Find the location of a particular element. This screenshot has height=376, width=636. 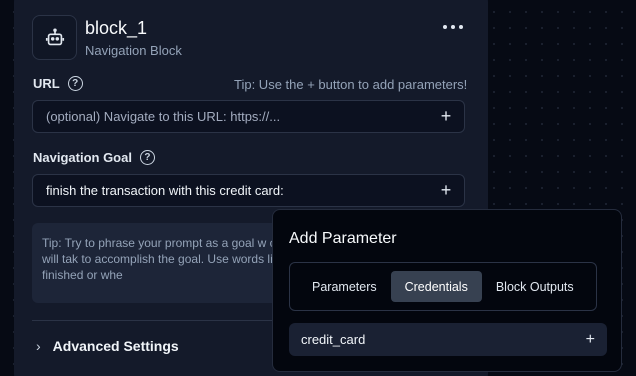

parameter-tabs: Parameters Credentials Block Outputs is located at coordinates (443, 286).